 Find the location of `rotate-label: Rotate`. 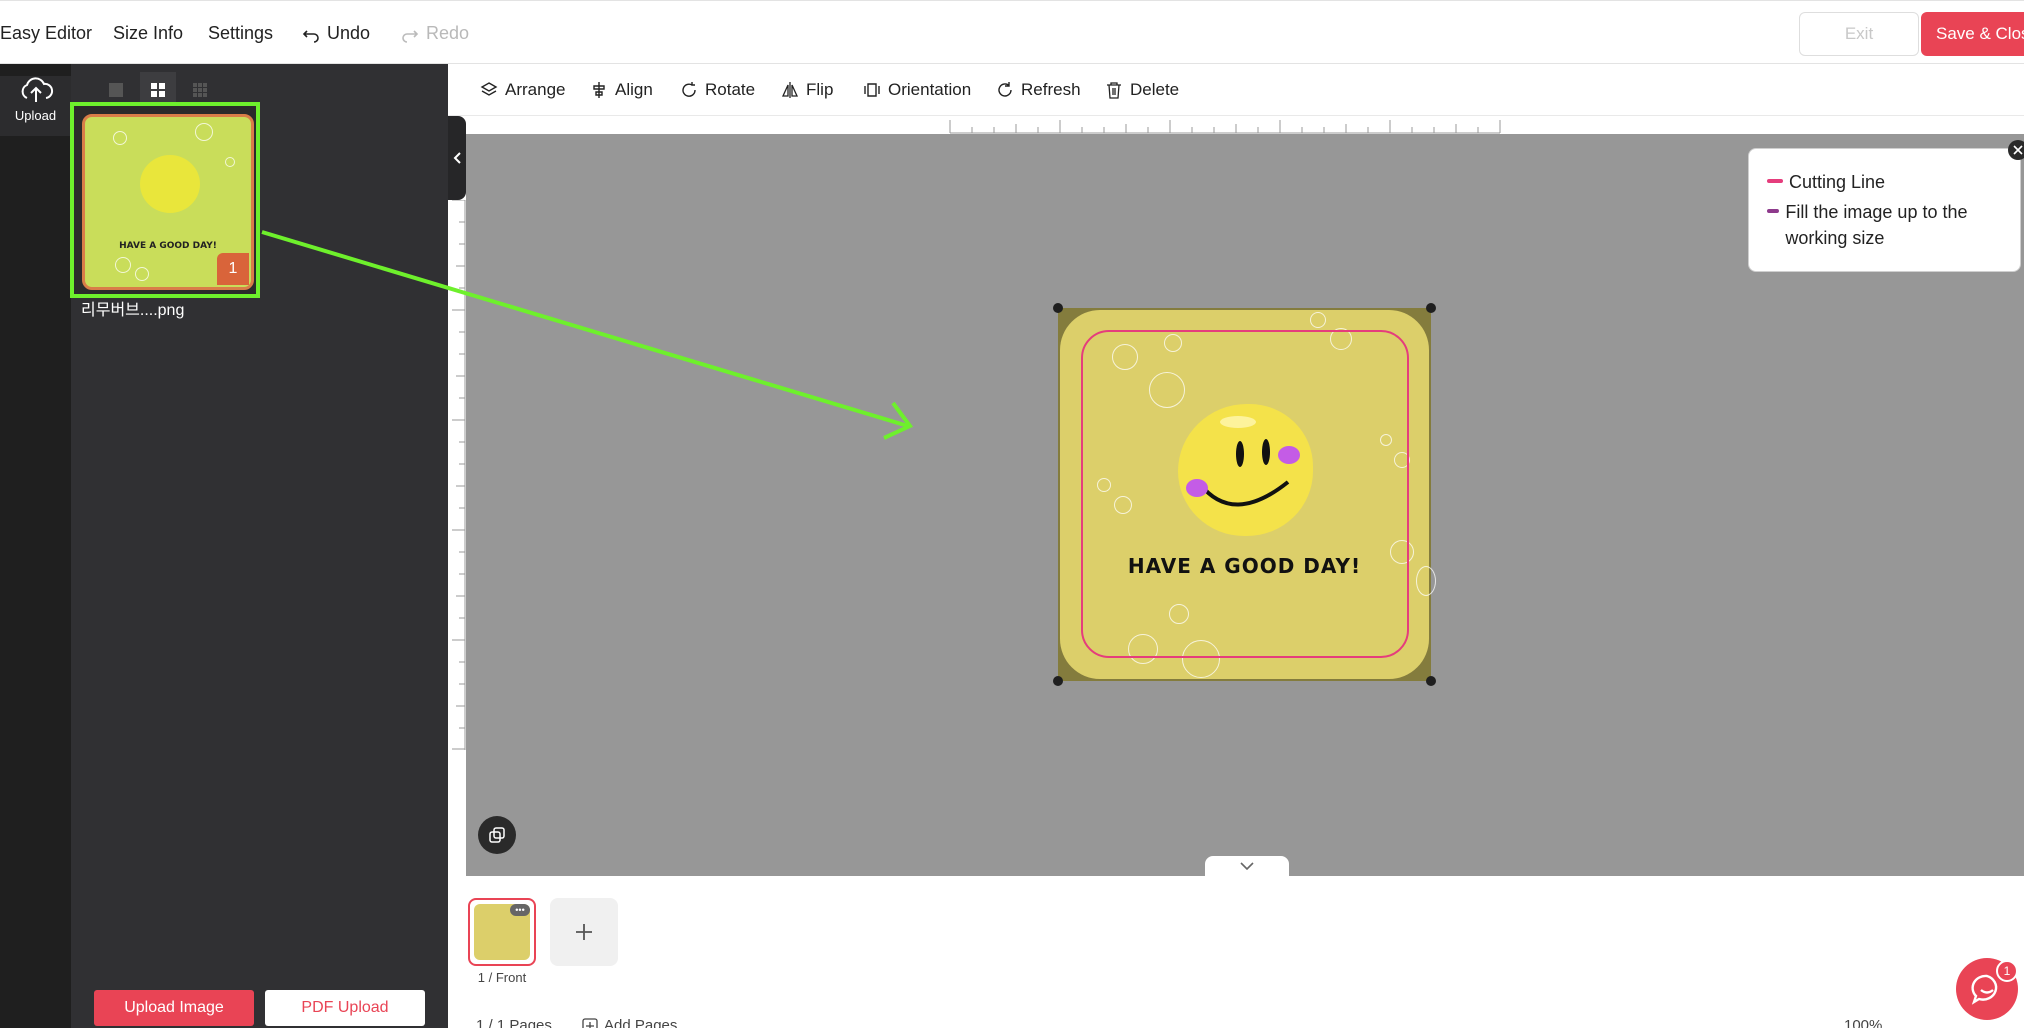

rotate-label: Rotate is located at coordinates (730, 89).